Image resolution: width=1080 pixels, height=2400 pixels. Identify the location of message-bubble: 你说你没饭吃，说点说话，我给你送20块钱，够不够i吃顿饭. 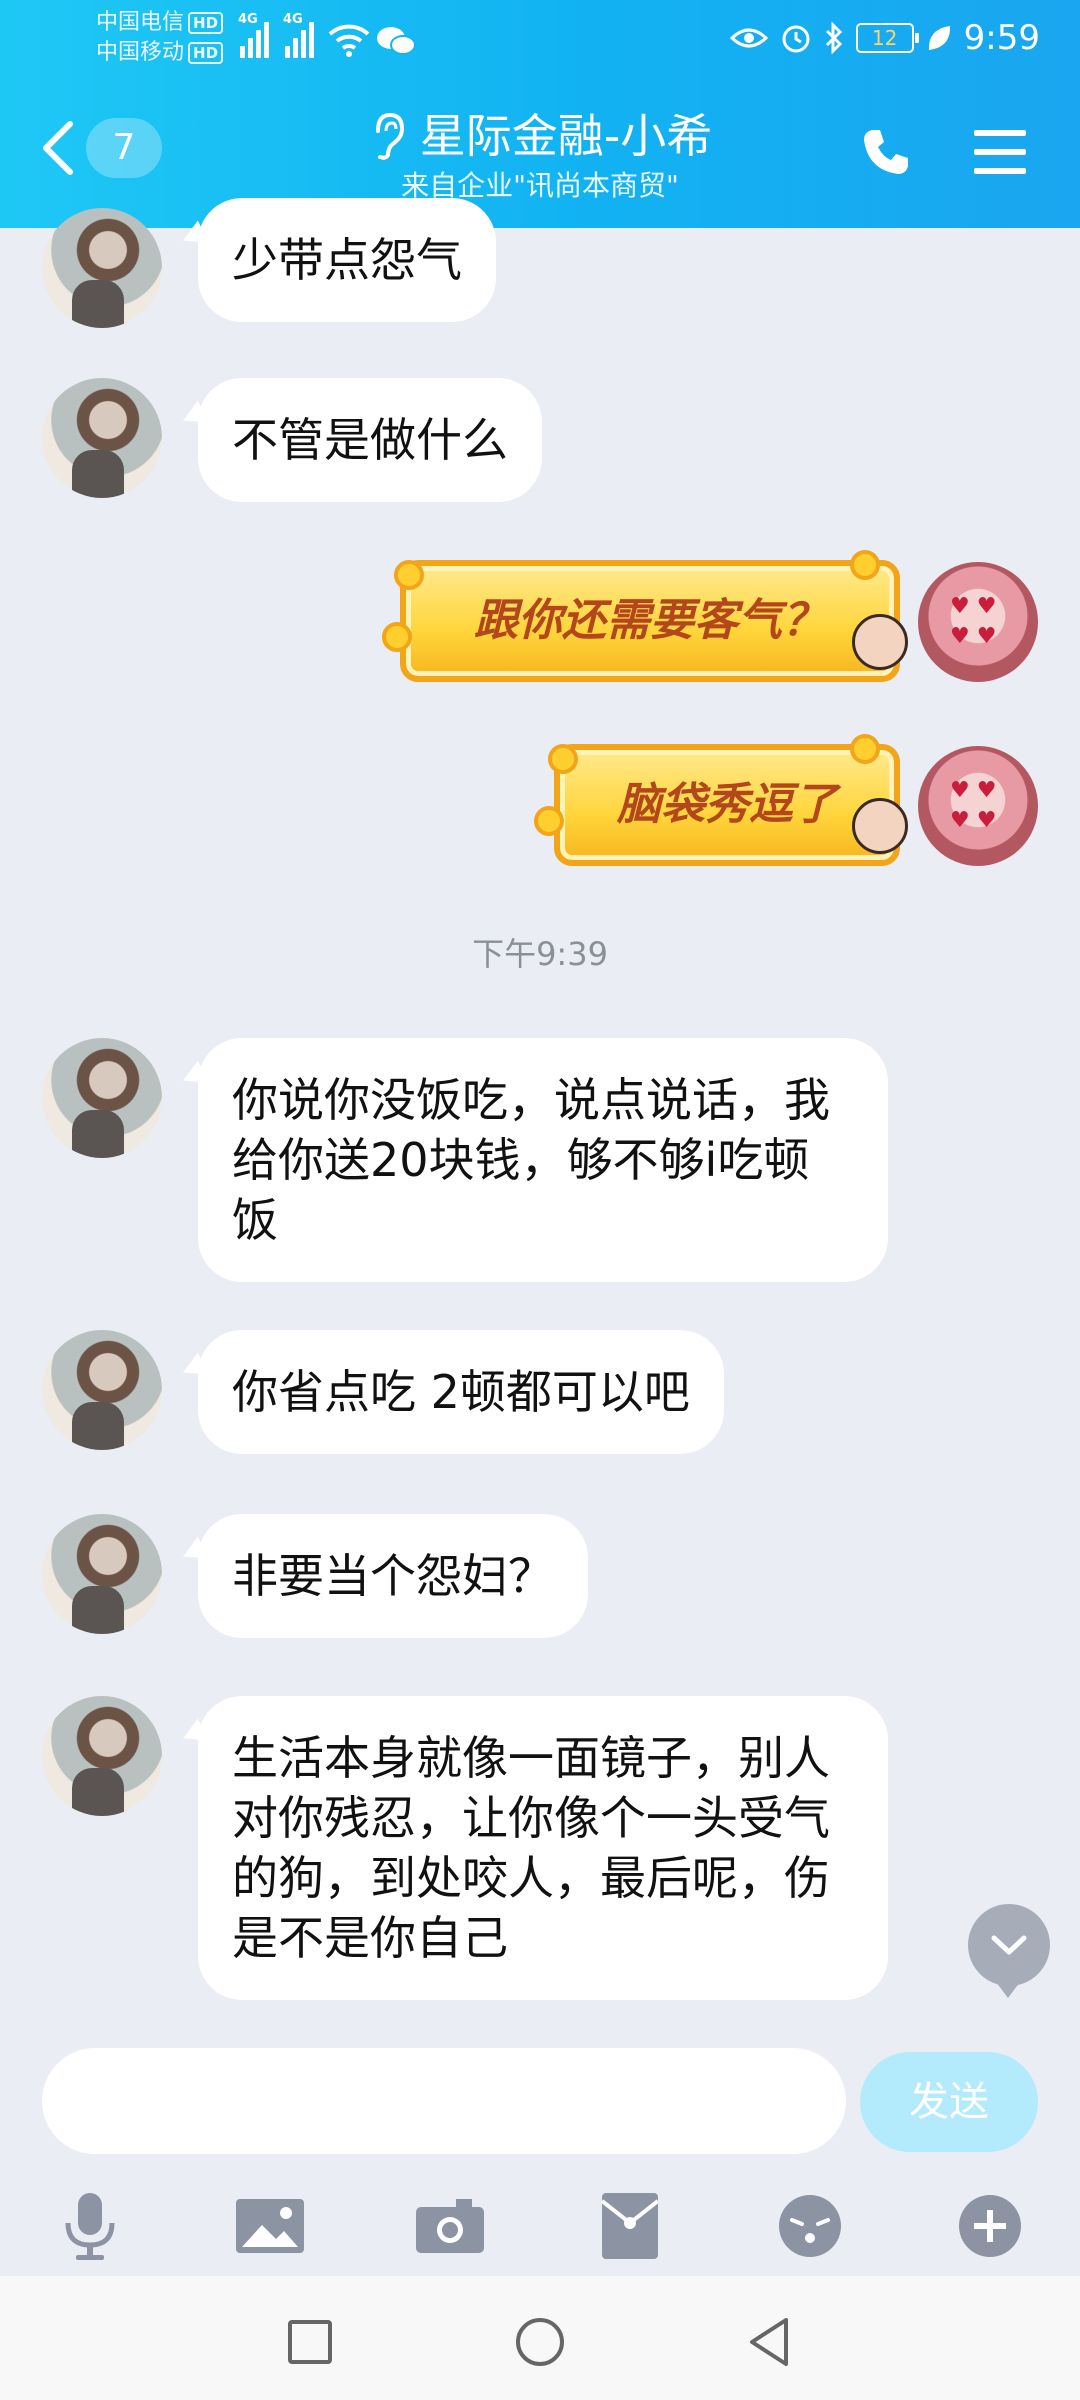
(543, 1160).